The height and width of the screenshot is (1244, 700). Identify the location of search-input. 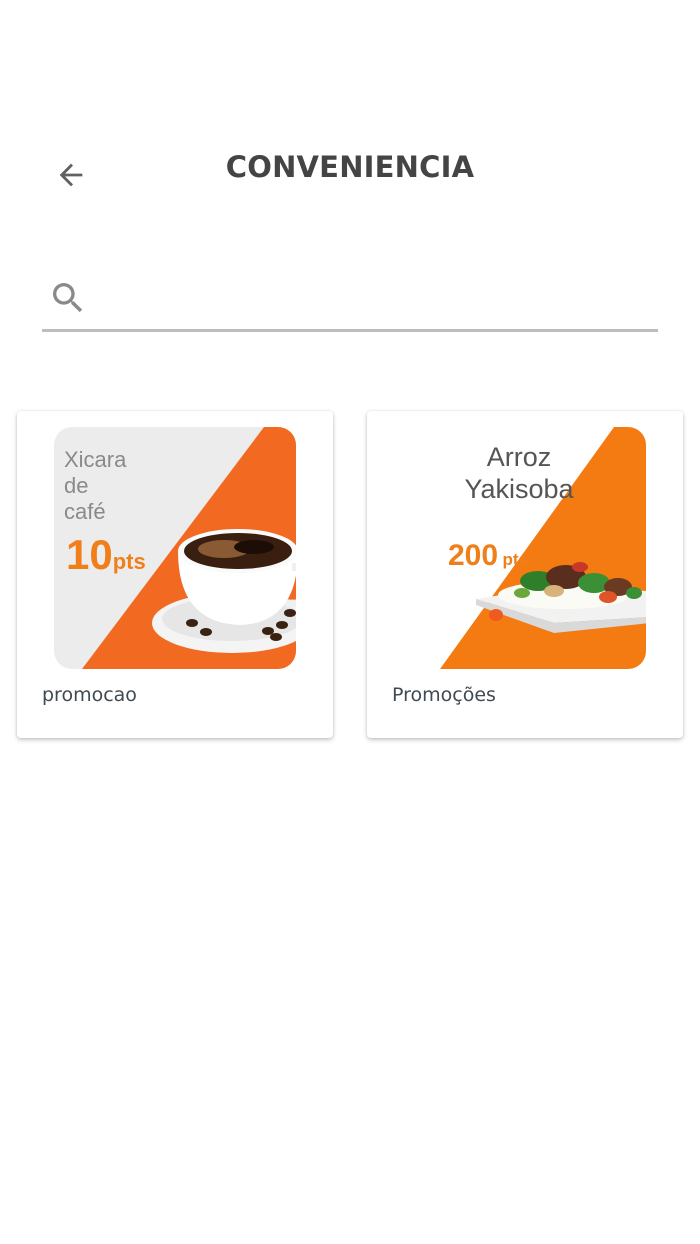
(374, 300).